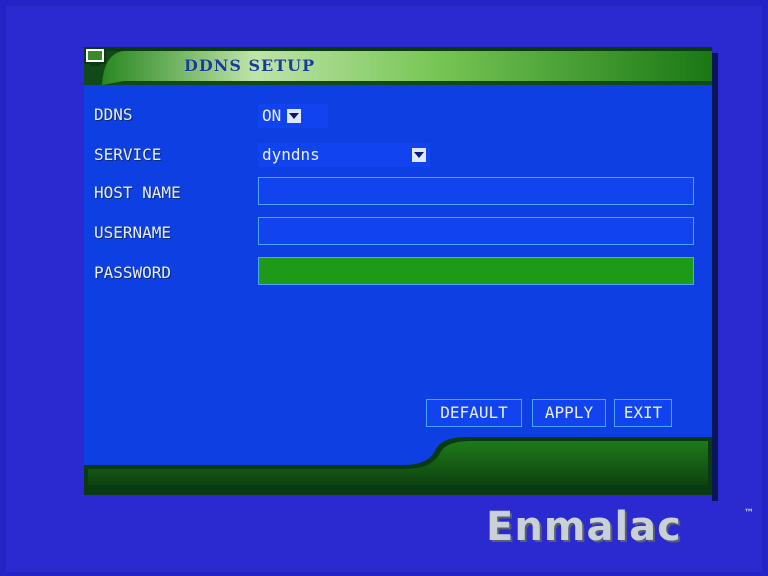 This screenshot has width=768, height=576. Describe the element at coordinates (643, 413) in the screenshot. I see `exit-button: EXIT` at that location.